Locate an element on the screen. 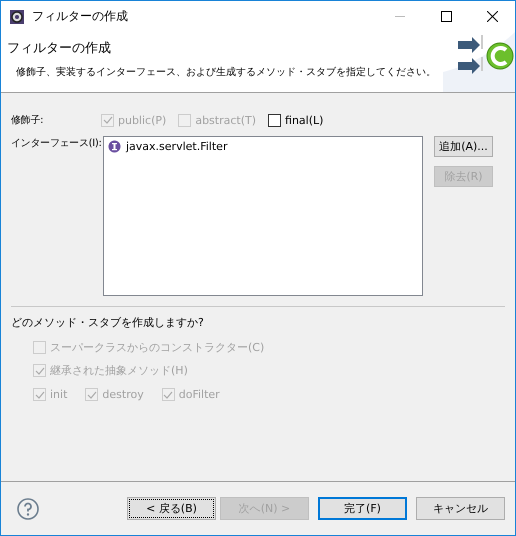  minimize-icon is located at coordinates (400, 17).